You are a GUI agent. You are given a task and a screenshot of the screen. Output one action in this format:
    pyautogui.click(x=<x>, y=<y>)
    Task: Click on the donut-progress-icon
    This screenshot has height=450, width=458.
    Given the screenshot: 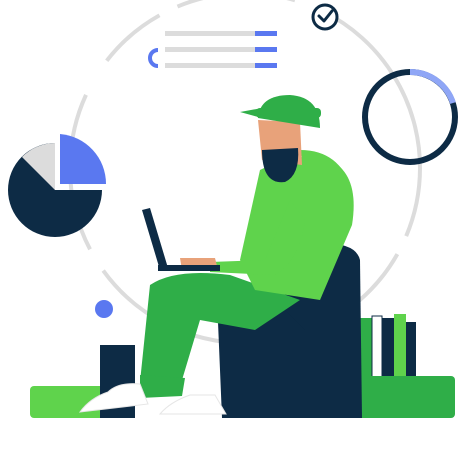 What is the action you would take?
    pyautogui.click(x=410, y=116)
    